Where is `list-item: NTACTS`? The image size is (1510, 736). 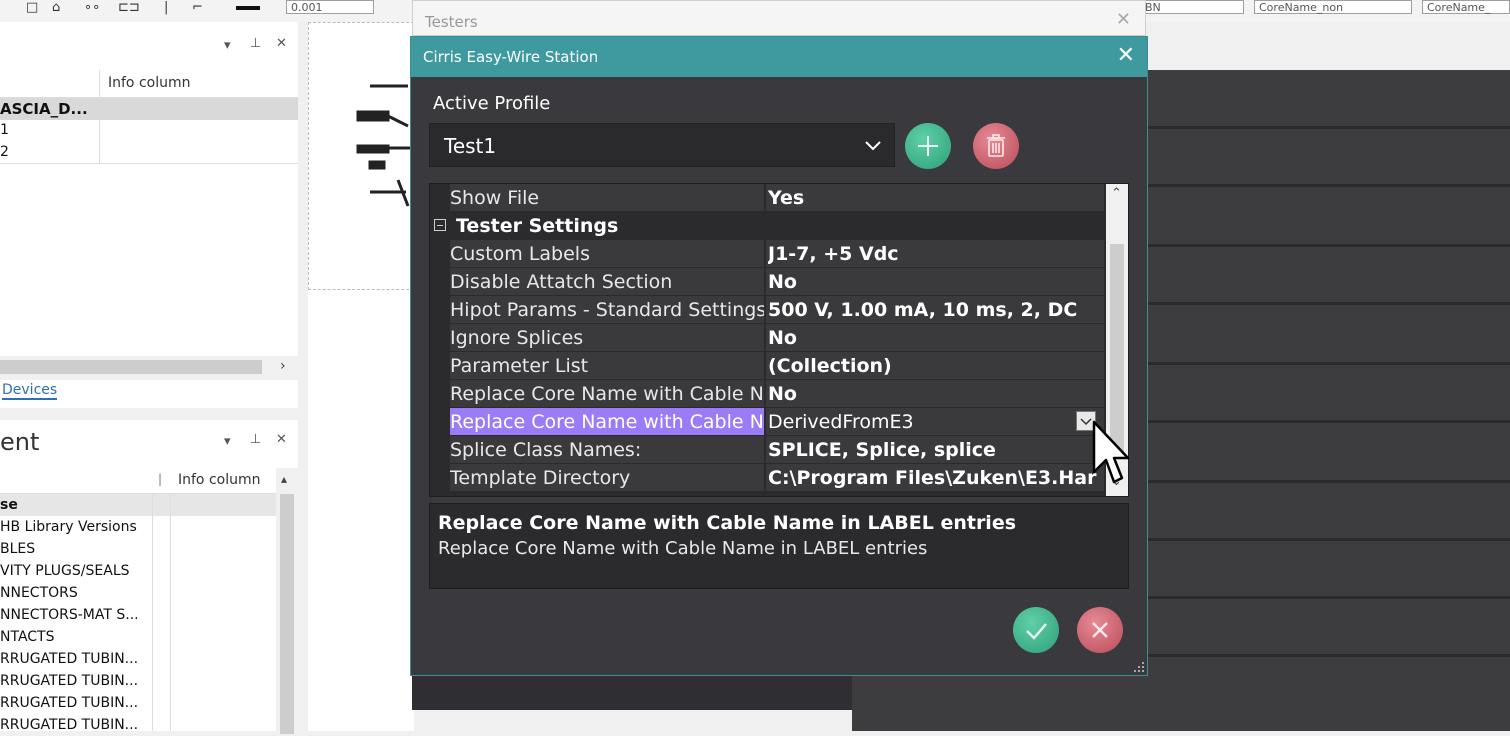
list-item: NTACTS is located at coordinates (76, 637).